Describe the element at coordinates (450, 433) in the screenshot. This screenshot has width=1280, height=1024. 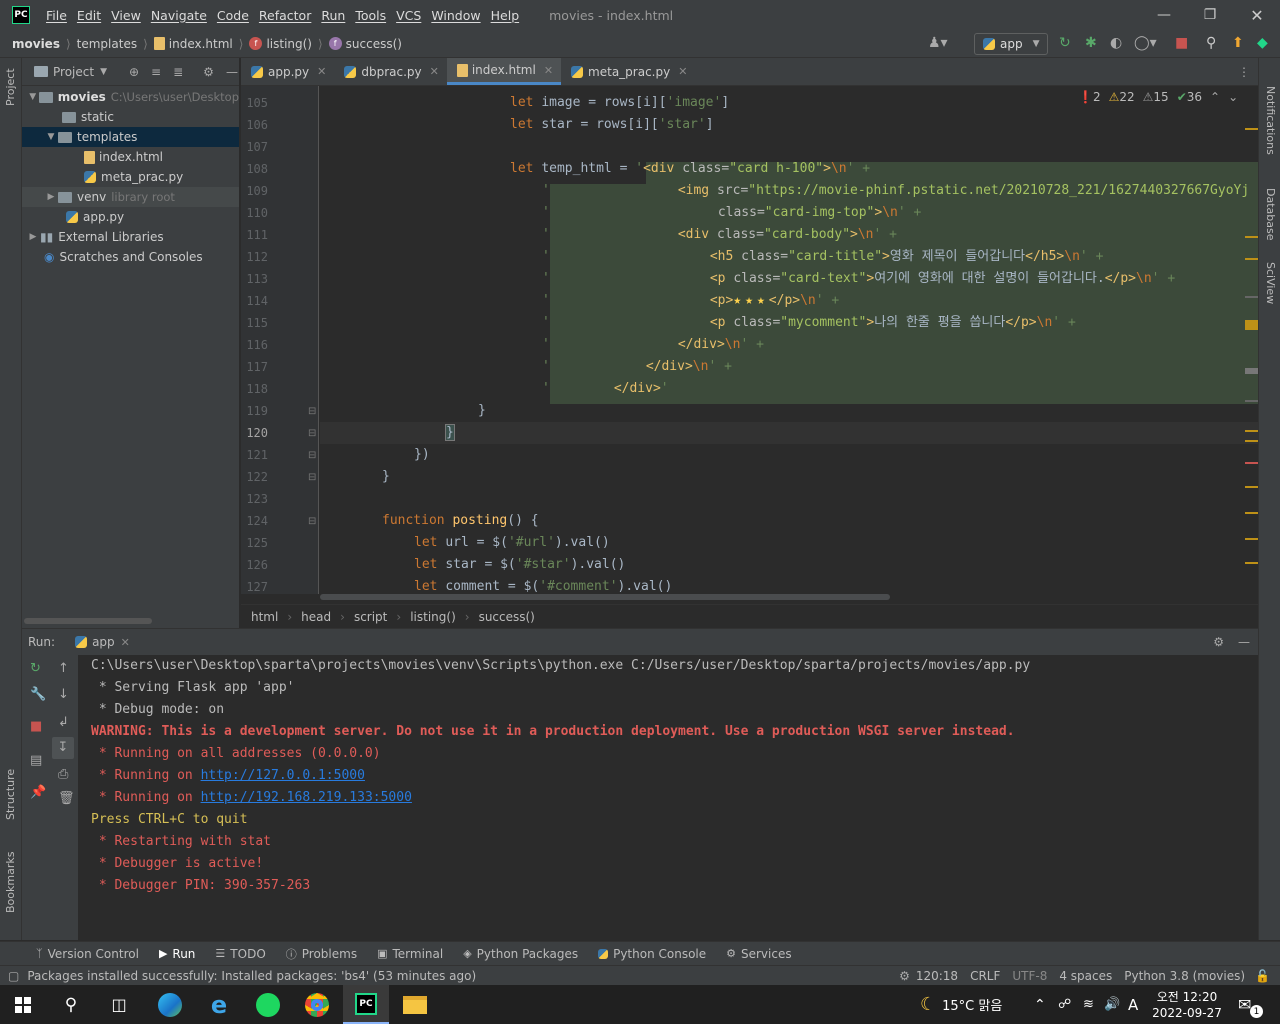
I see `code-line-120: }` at that location.